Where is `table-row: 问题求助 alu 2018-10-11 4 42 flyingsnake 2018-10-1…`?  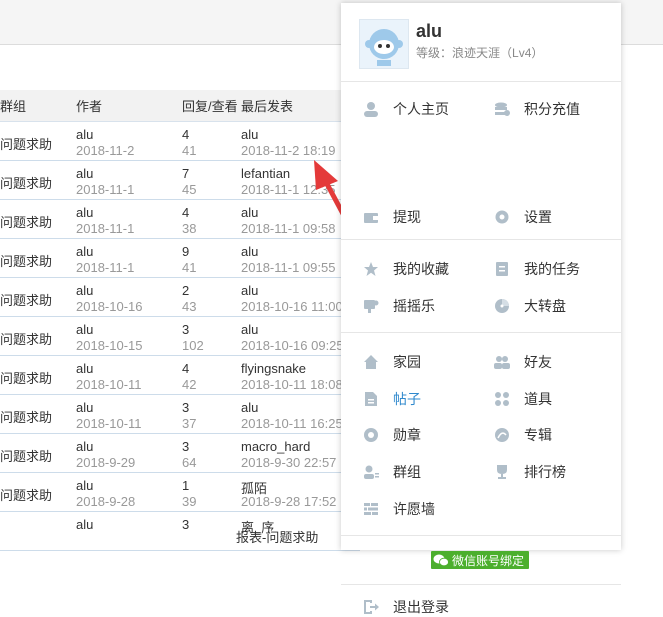 table-row: 问题求助 alu 2018-10-11 4 42 flyingsnake 2018-10-1… is located at coordinates (180, 375).